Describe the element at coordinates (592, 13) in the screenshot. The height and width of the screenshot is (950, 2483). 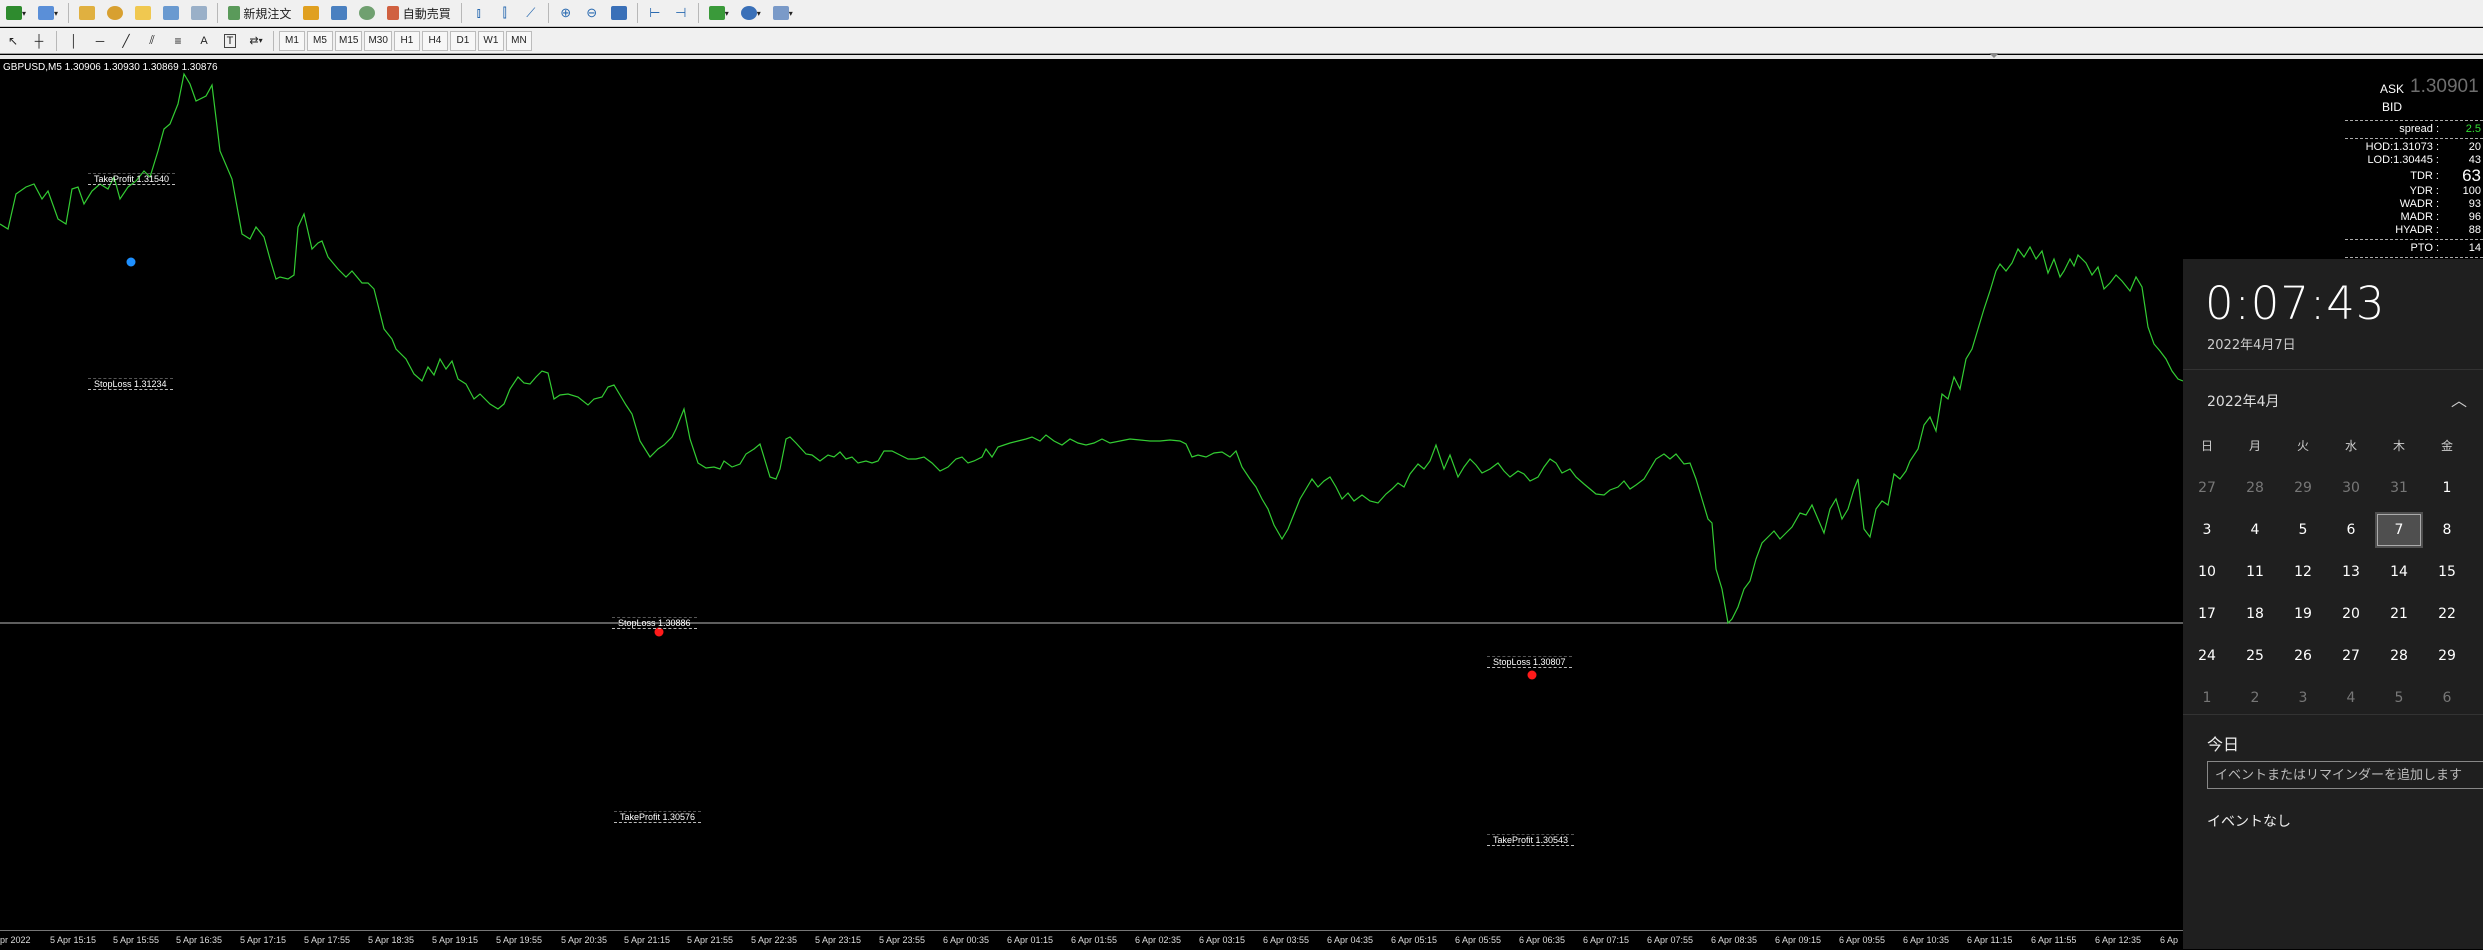
I see `zoom-out-icon: ⊖` at that location.